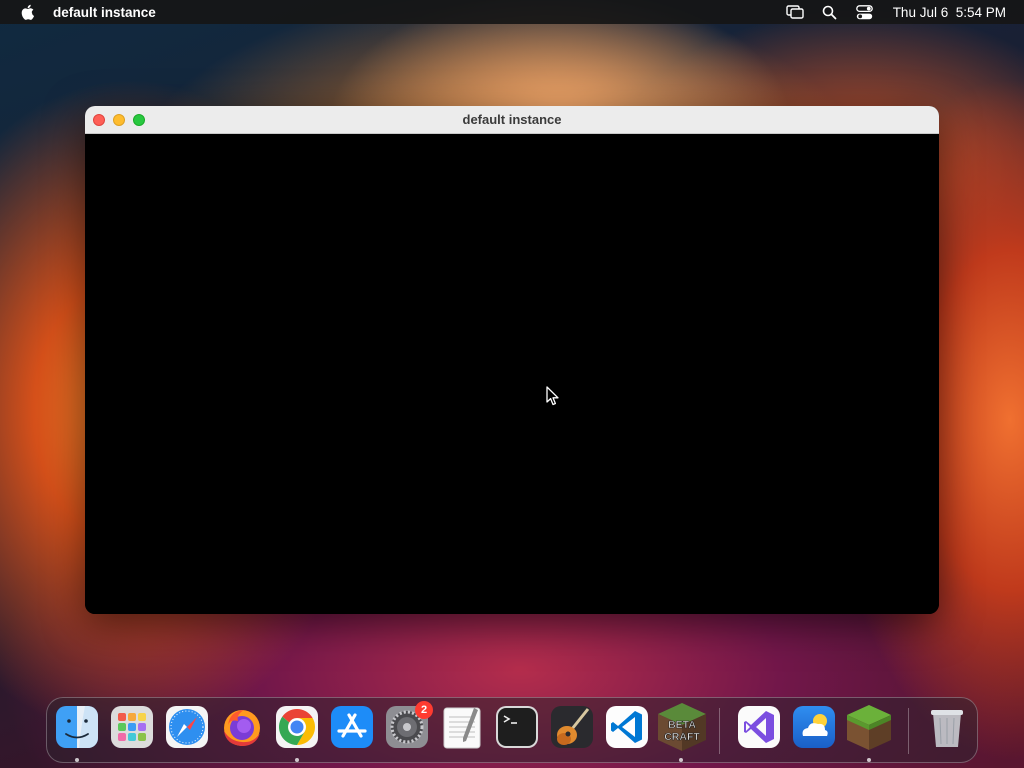 Image resolution: width=1024 pixels, height=768 pixels. I want to click on dock-item-garageband, so click(572, 727).